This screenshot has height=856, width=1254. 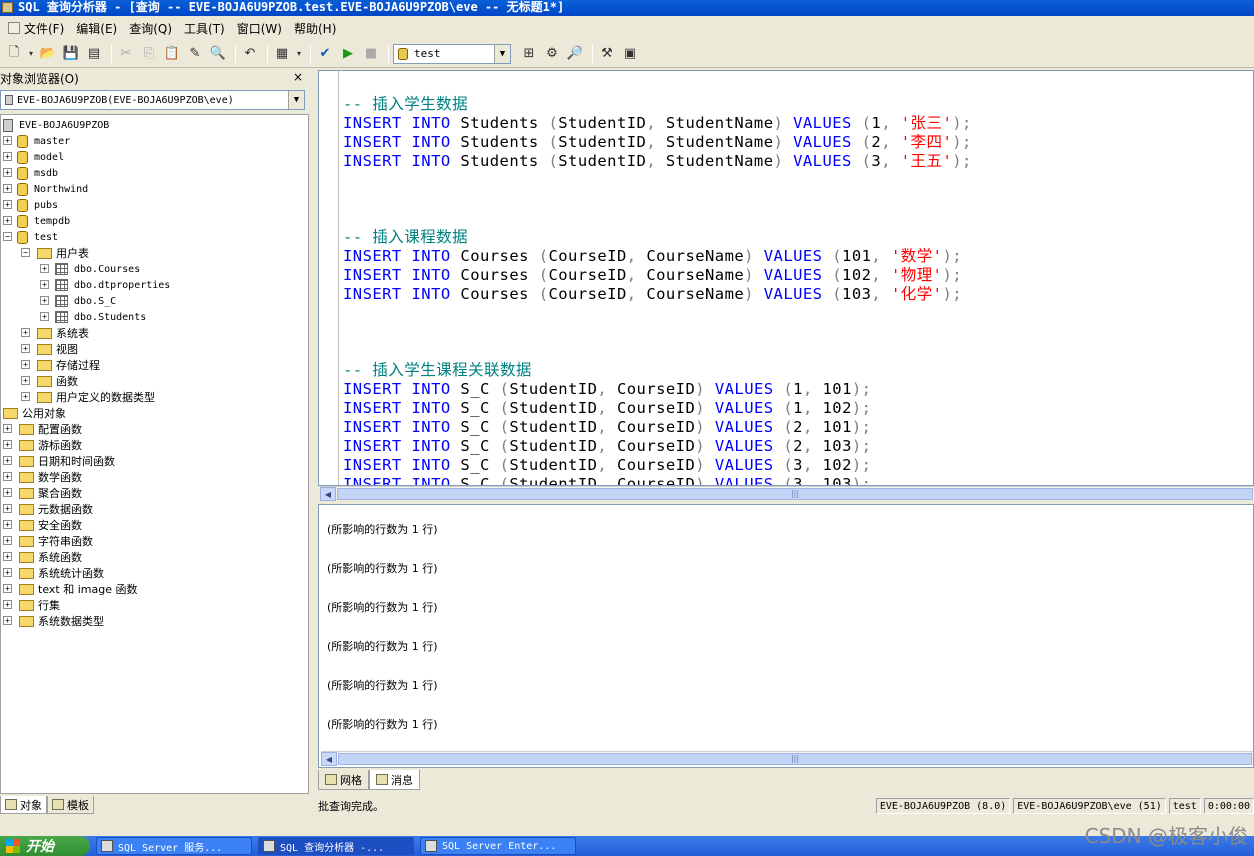 What do you see at coordinates (204, 28) in the screenshot?
I see `menu-tools: 工具(T)` at bounding box center [204, 28].